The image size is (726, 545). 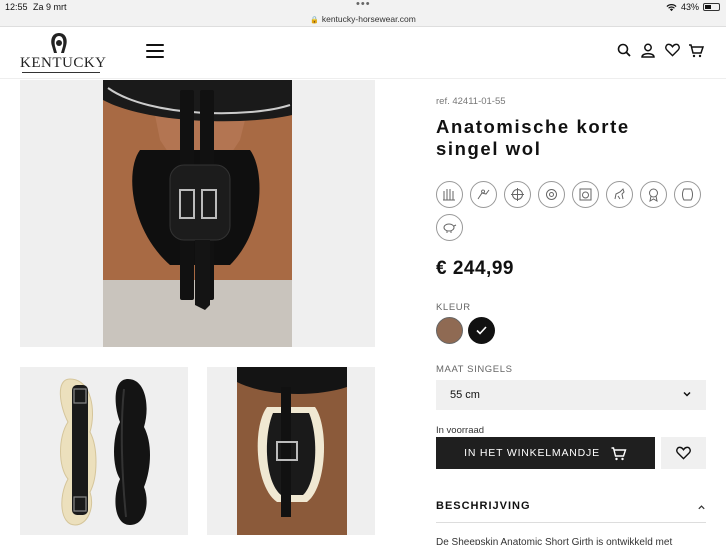 What do you see at coordinates (619, 194) in the screenshot?
I see `horse-comfort-icon` at bounding box center [619, 194].